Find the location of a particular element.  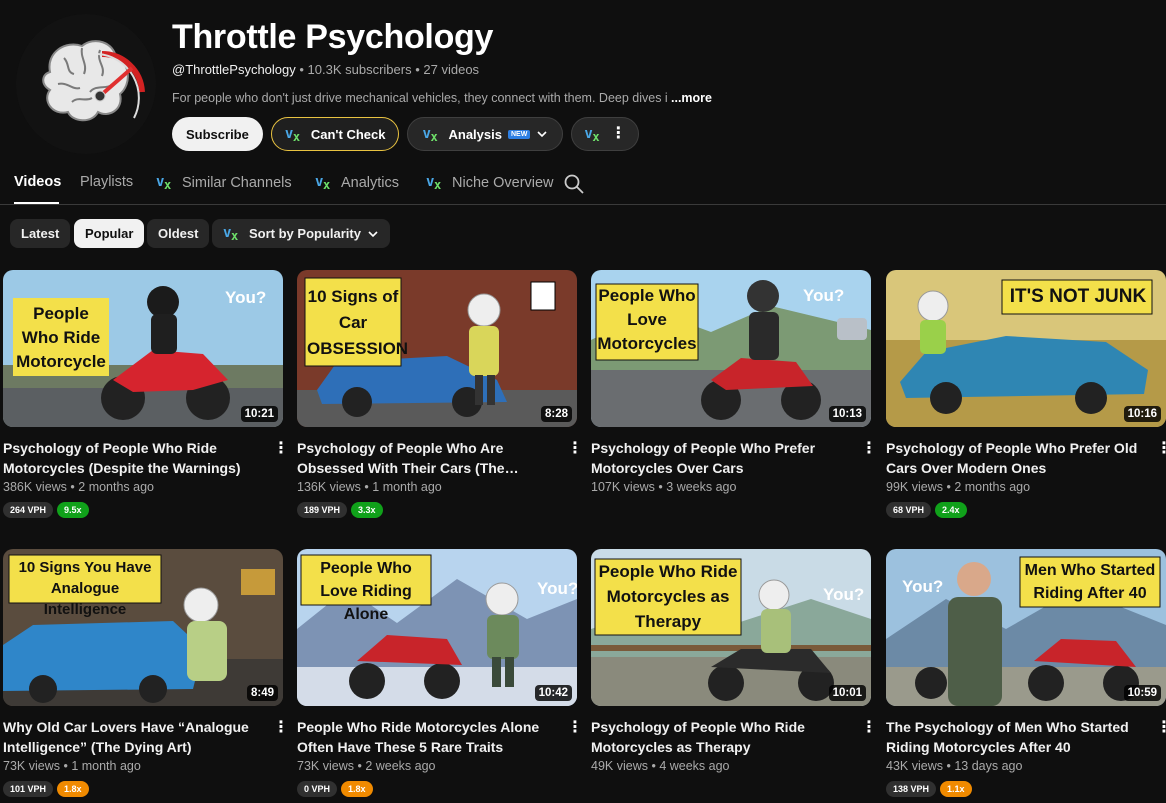

cant-check-label: Can't Check is located at coordinates (348, 134).